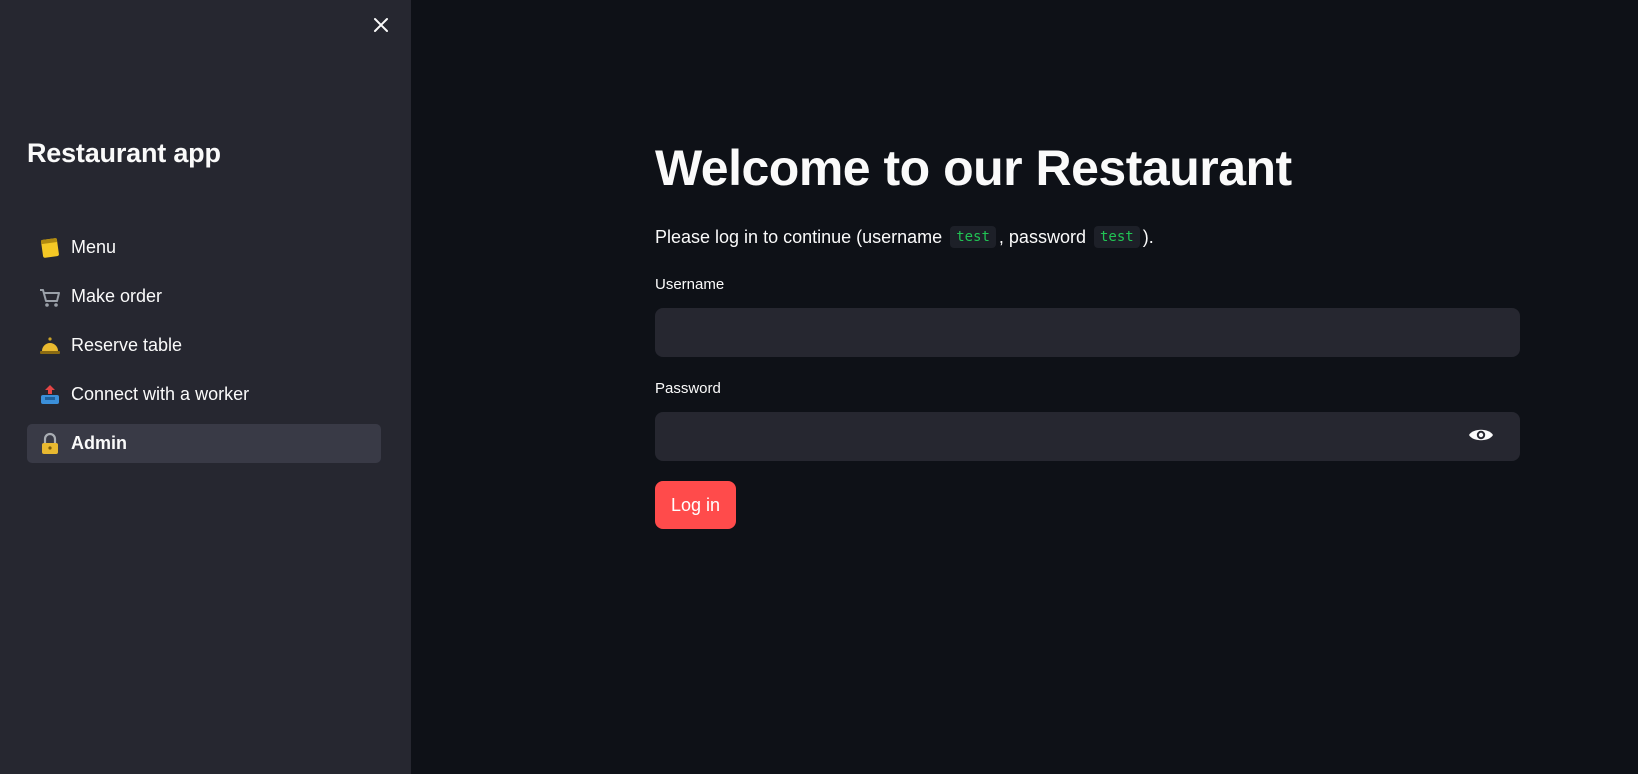 The height and width of the screenshot is (774, 1638). Describe the element at coordinates (50, 395) in the screenshot. I see `outbox-tray-icon` at that location.